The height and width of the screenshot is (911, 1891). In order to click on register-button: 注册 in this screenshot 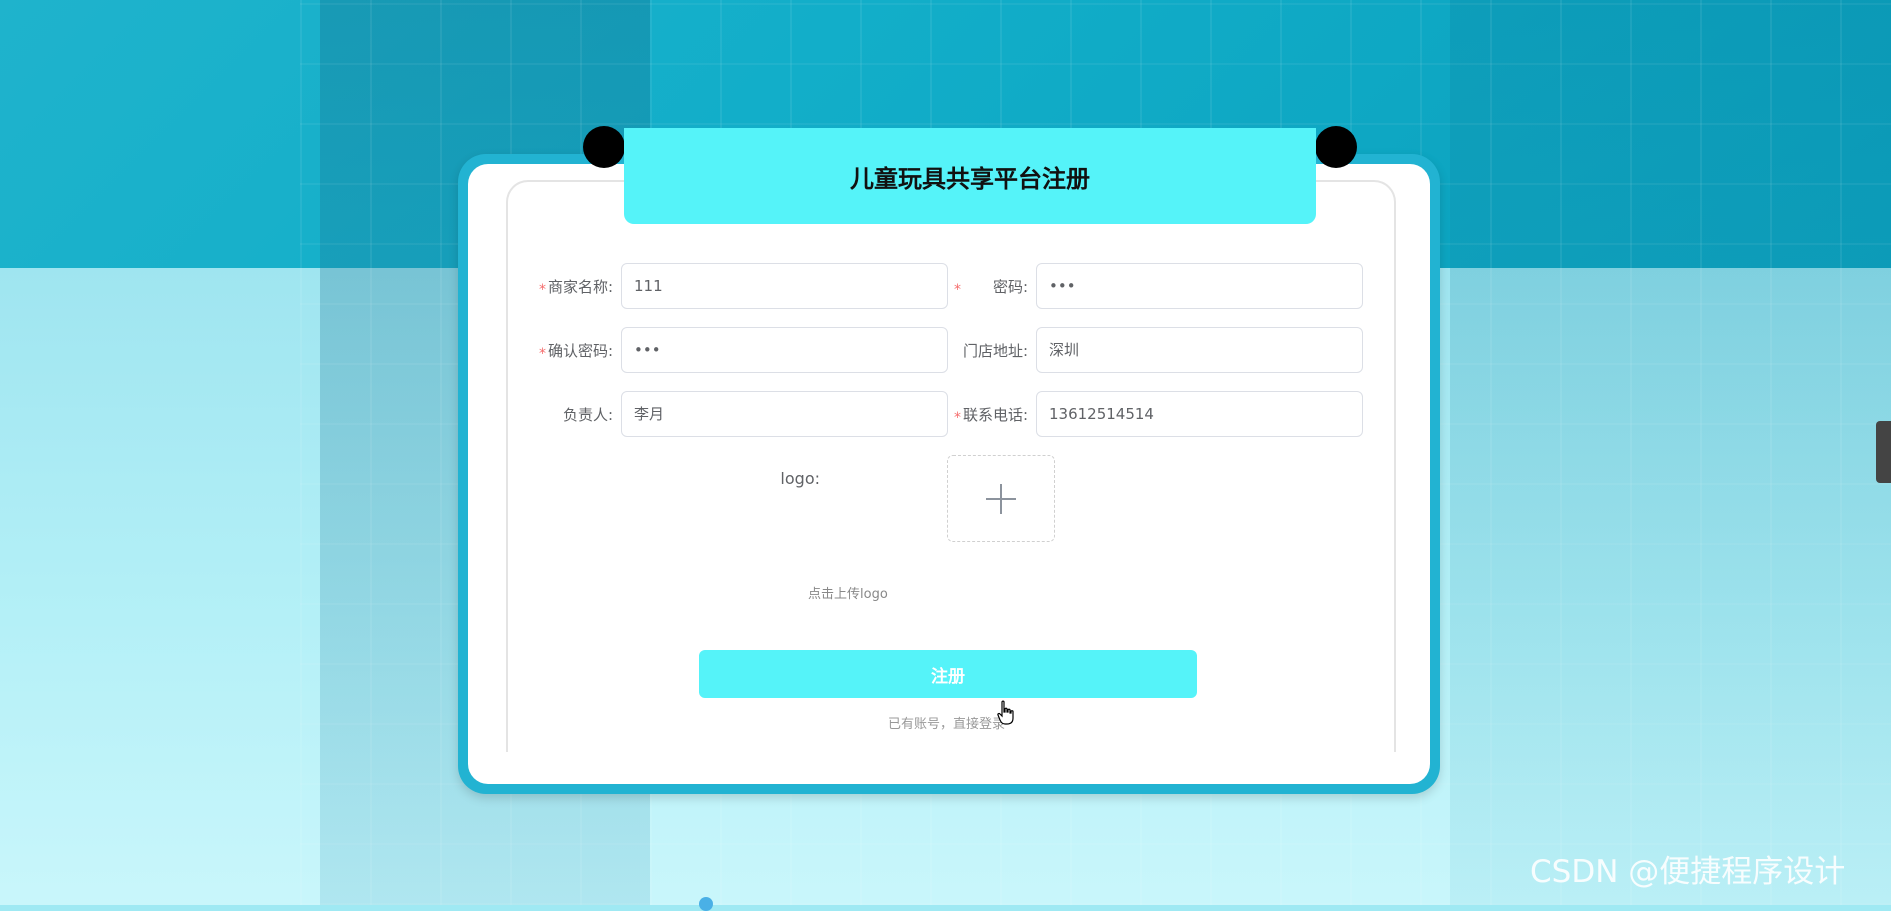, I will do `click(948, 674)`.